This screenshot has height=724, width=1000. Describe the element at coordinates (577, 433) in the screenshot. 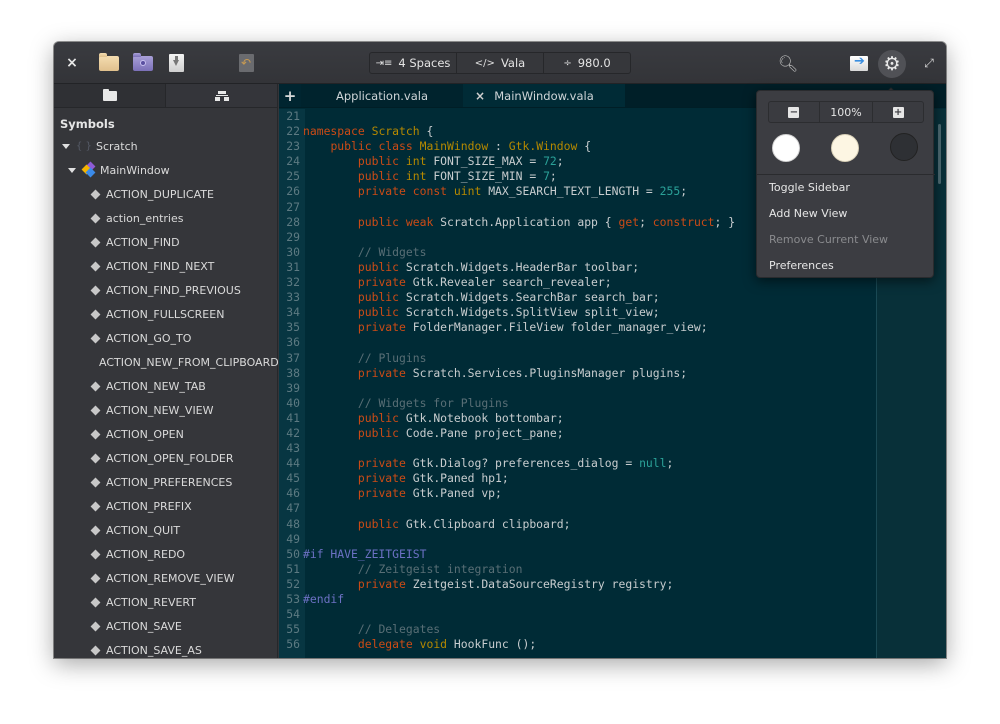

I see `code-line: 42 public Code.Pane project_pane;` at that location.